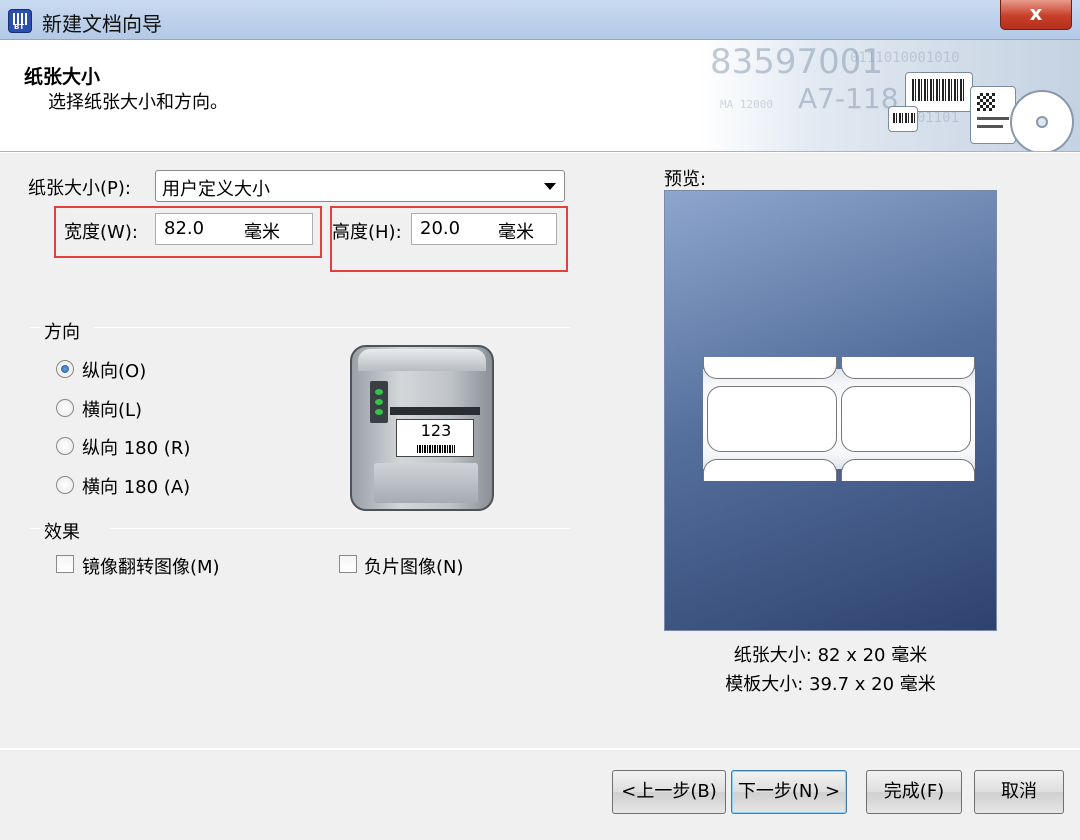 Image resolution: width=1080 pixels, height=840 pixels. I want to click on cancel-button: 取消, so click(1019, 792).